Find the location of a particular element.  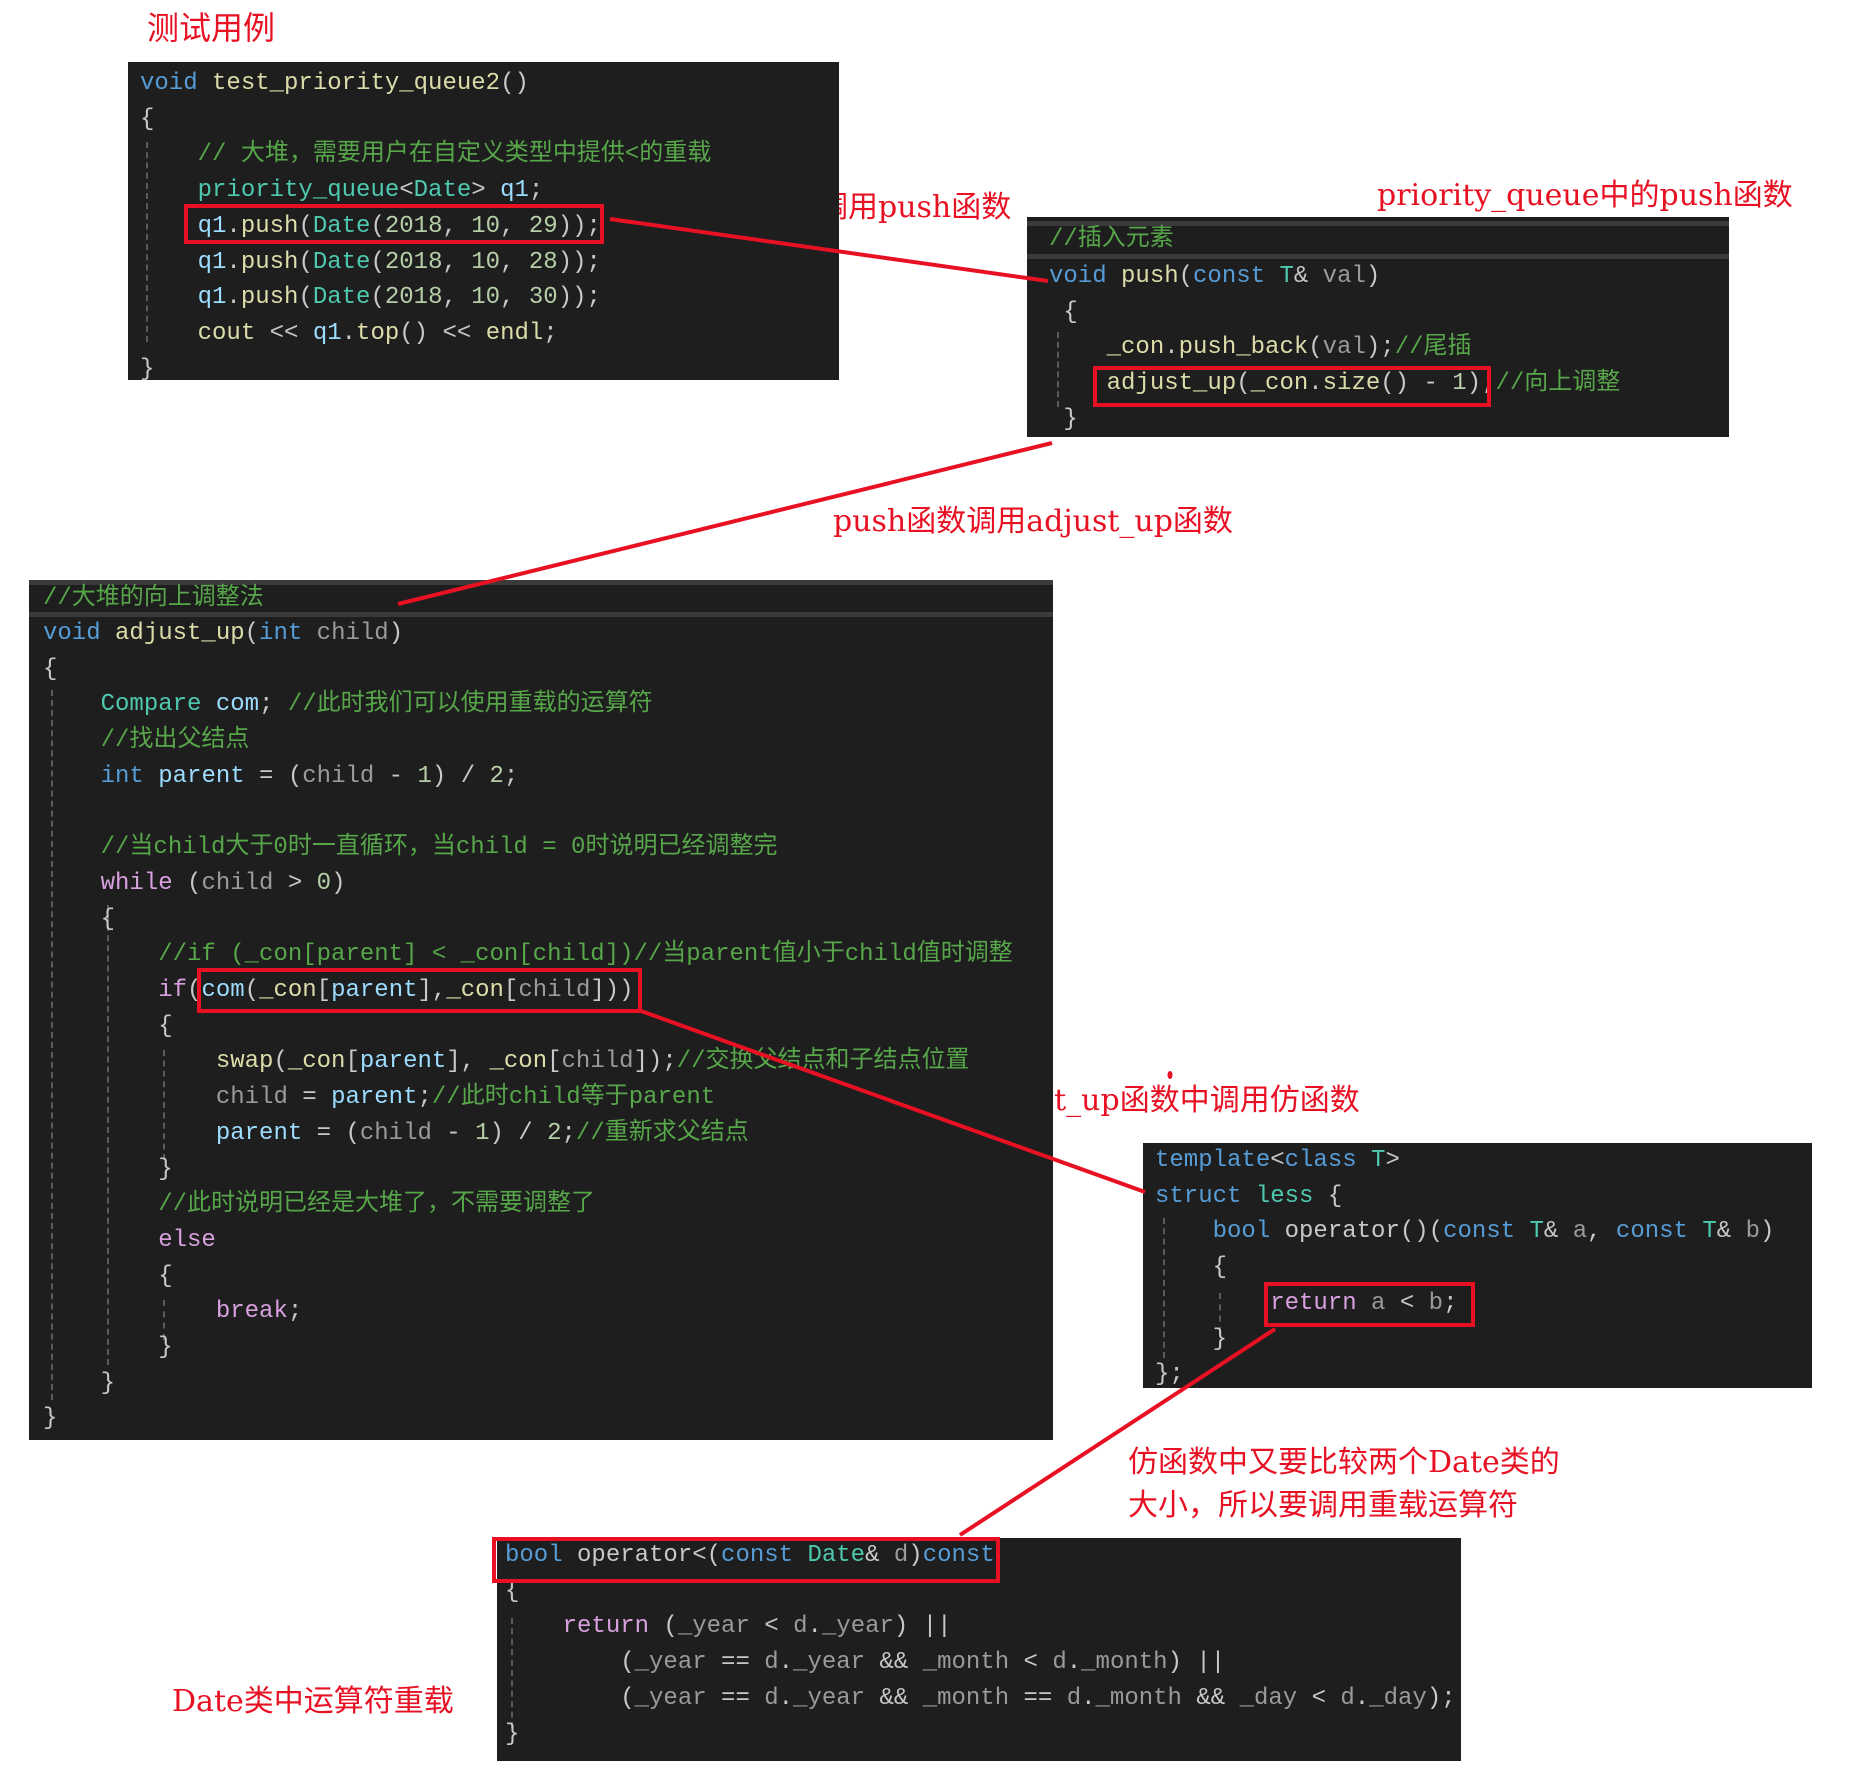

highlight-push-call is located at coordinates (394, 224).